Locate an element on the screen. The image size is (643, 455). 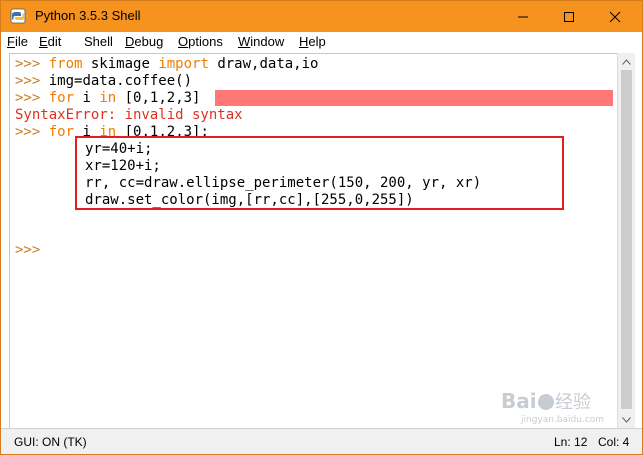
line-number: Ln: 12 is located at coordinates (571, 442).